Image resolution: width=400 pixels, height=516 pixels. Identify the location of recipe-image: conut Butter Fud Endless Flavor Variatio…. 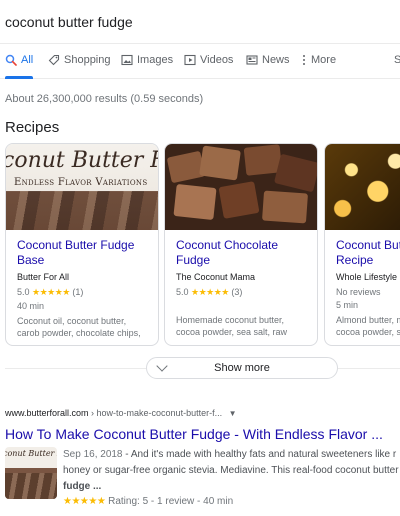
(82, 187).